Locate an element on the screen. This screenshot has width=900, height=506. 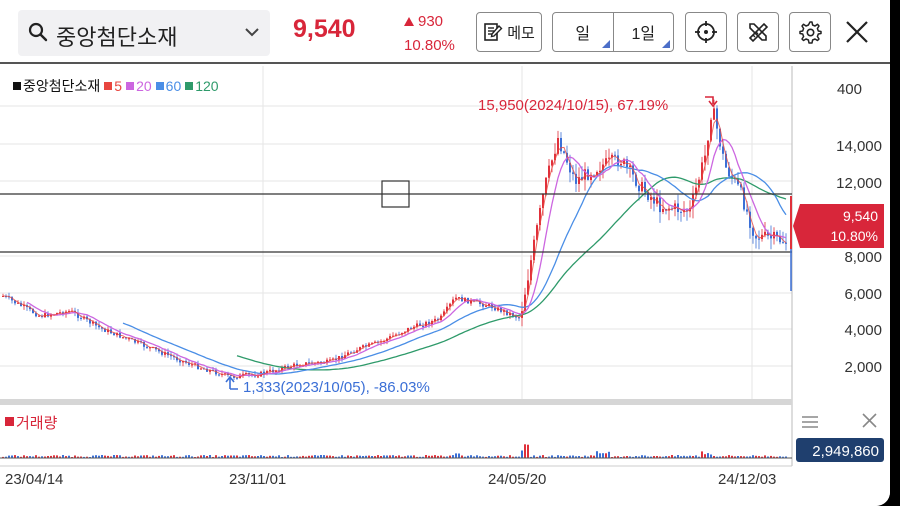
axis-label-14000: 14,000 is located at coordinates (859, 146).